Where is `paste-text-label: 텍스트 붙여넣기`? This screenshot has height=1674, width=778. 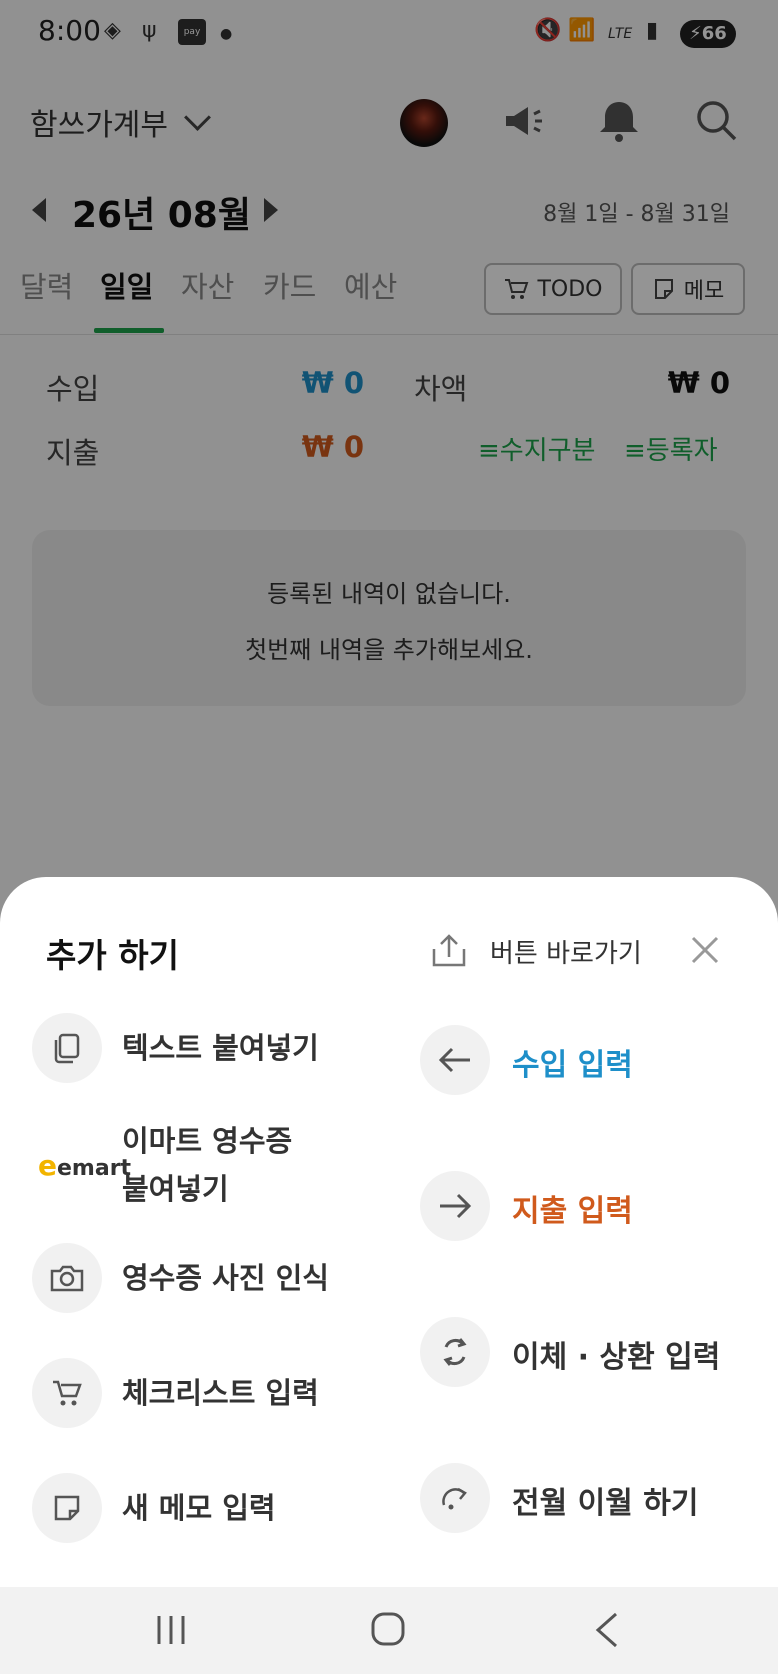
paste-text-label: 텍스트 붙여넣기 is located at coordinates (220, 1048).